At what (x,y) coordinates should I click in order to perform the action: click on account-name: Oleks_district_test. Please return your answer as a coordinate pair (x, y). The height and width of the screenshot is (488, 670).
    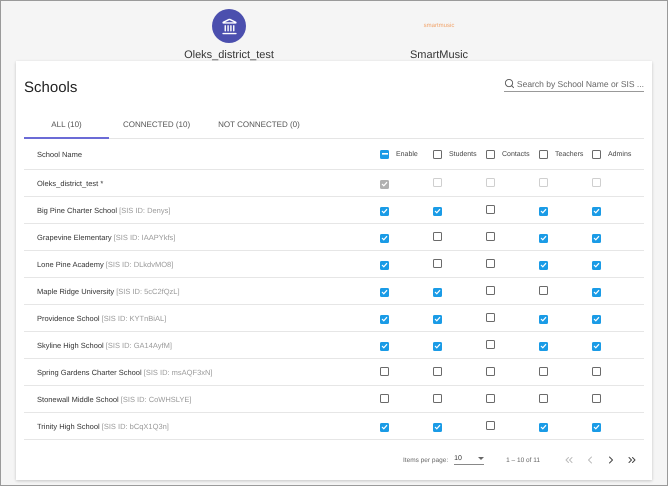
    Looking at the image, I should click on (229, 55).